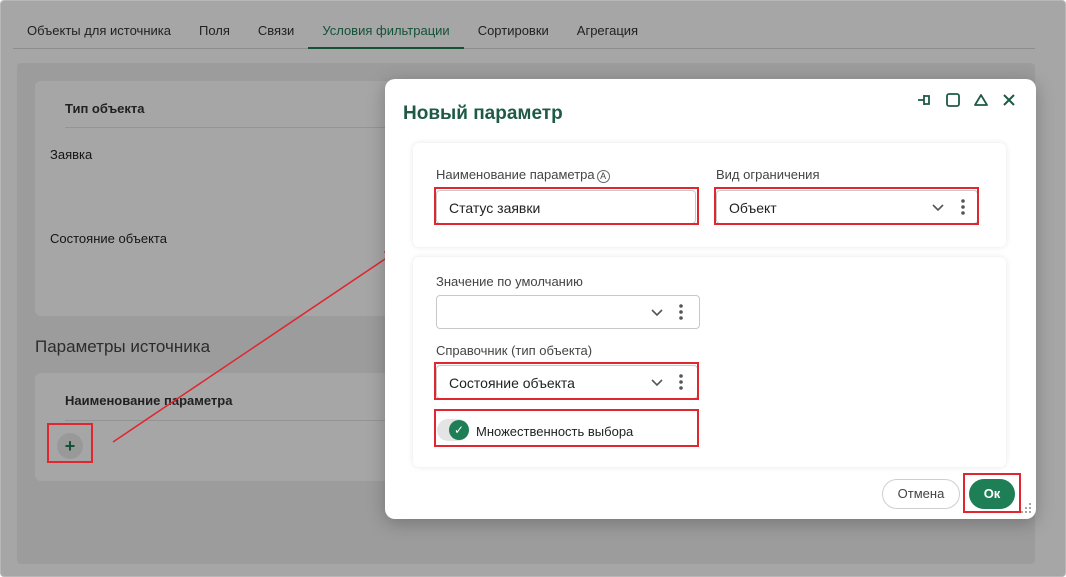 The image size is (1066, 577). I want to click on info-icon: A, so click(603, 176).